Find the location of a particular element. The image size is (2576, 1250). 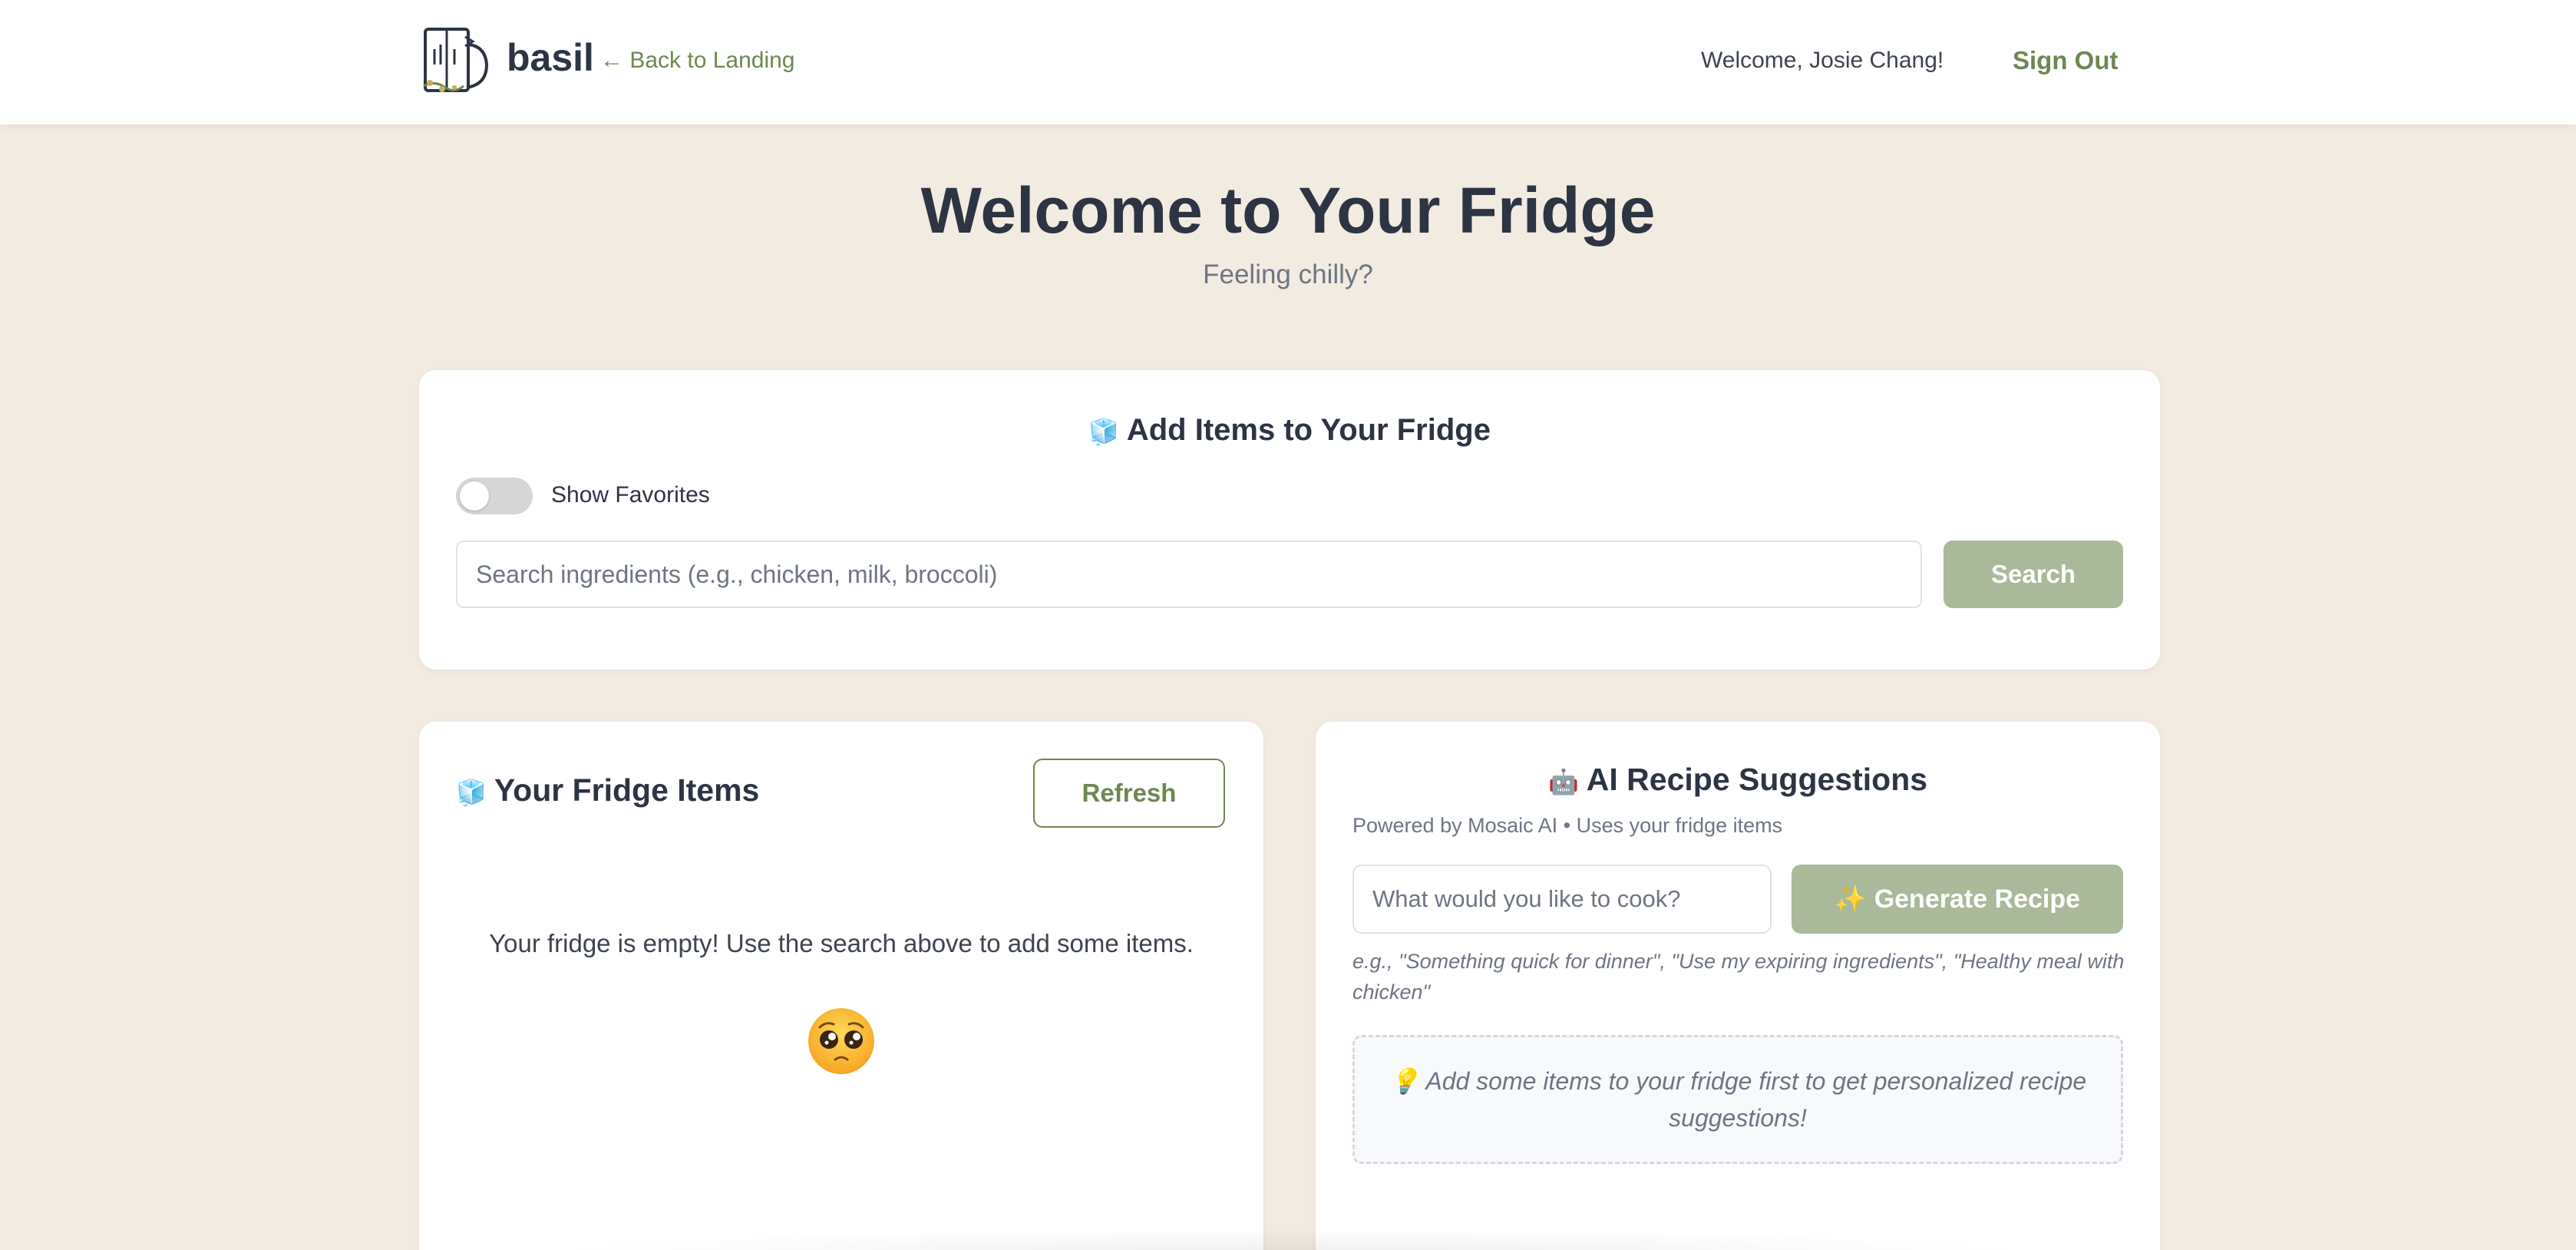

ai-recipe-heading: 🤖 AI Recipe Suggestions is located at coordinates (1738, 780).